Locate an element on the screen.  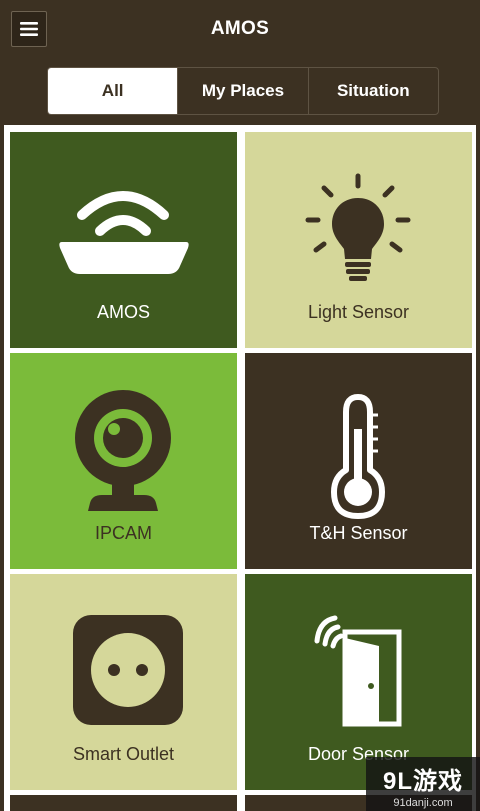
tab-label: Situation is located at coordinates (373, 90).